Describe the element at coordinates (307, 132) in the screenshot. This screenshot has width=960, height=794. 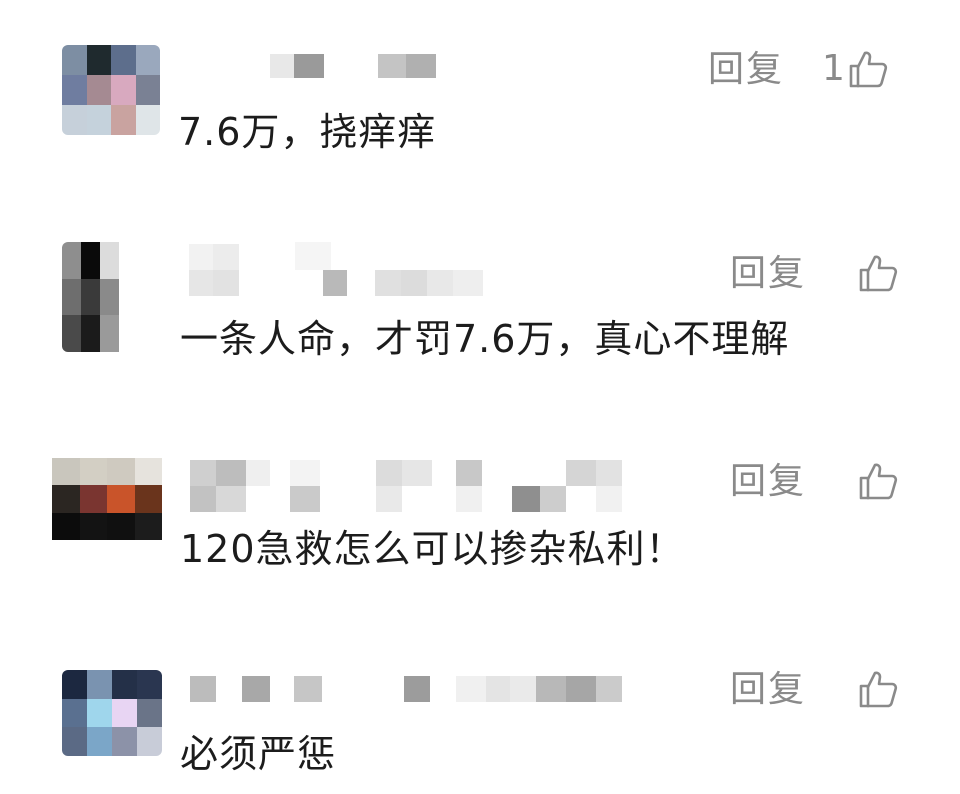
I see `comment-text: 7.6万，挠痒痒` at that location.